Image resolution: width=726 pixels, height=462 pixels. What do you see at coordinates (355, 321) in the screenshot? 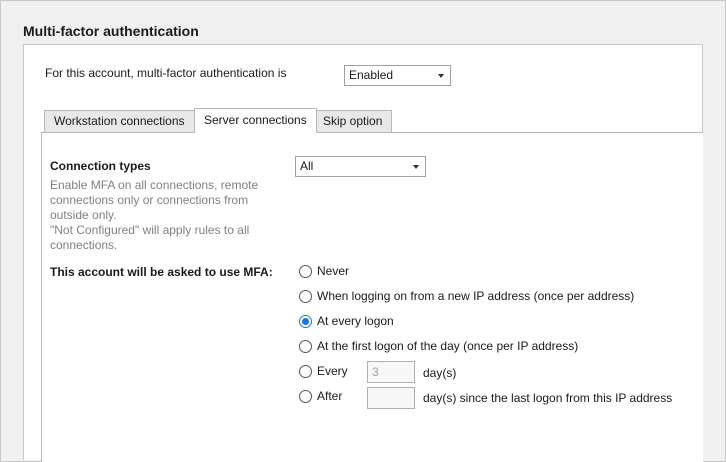
I see `radio-label: At every logon` at bounding box center [355, 321].